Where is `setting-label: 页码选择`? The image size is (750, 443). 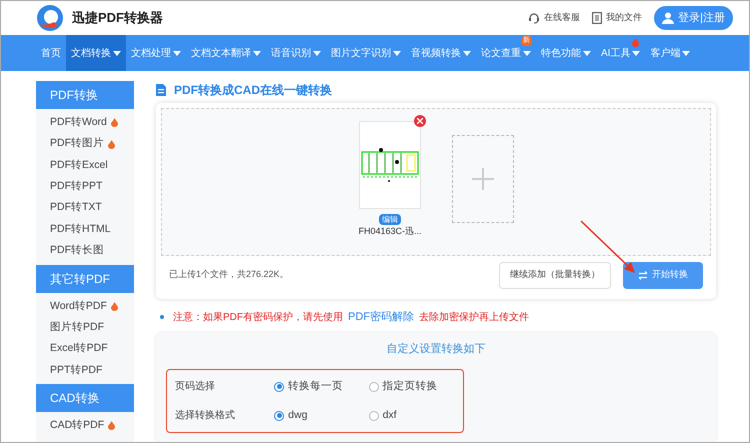
setting-label: 页码选择 is located at coordinates (195, 387).